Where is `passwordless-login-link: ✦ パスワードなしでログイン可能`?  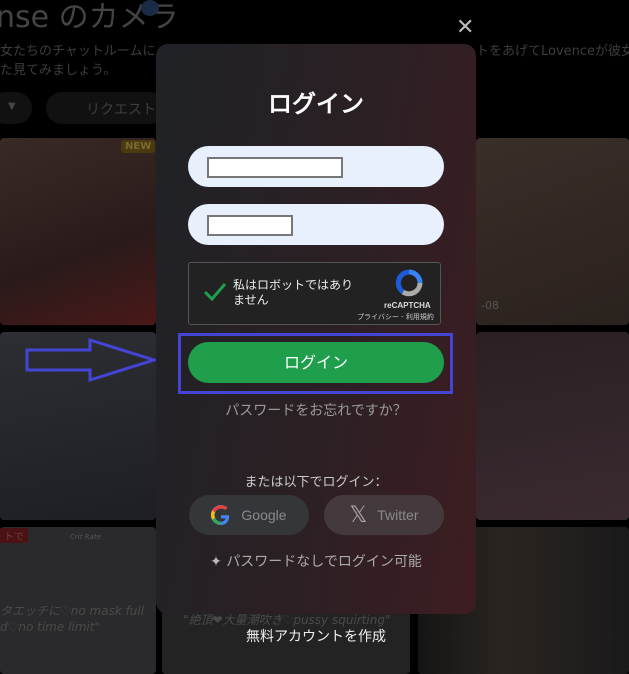 passwordless-login-link: ✦ パスワードなしでログイン可能 is located at coordinates (316, 561).